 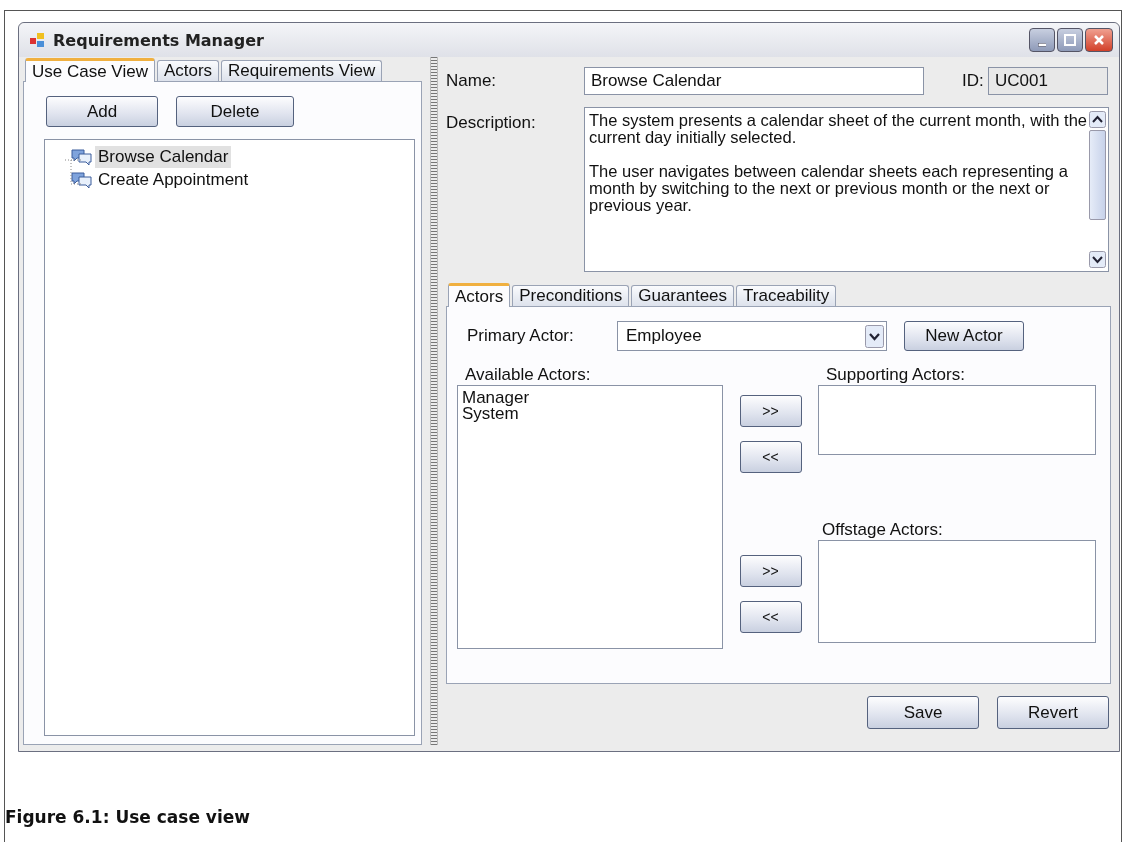 I want to click on tab: Requirements View, so click(x=302, y=70).